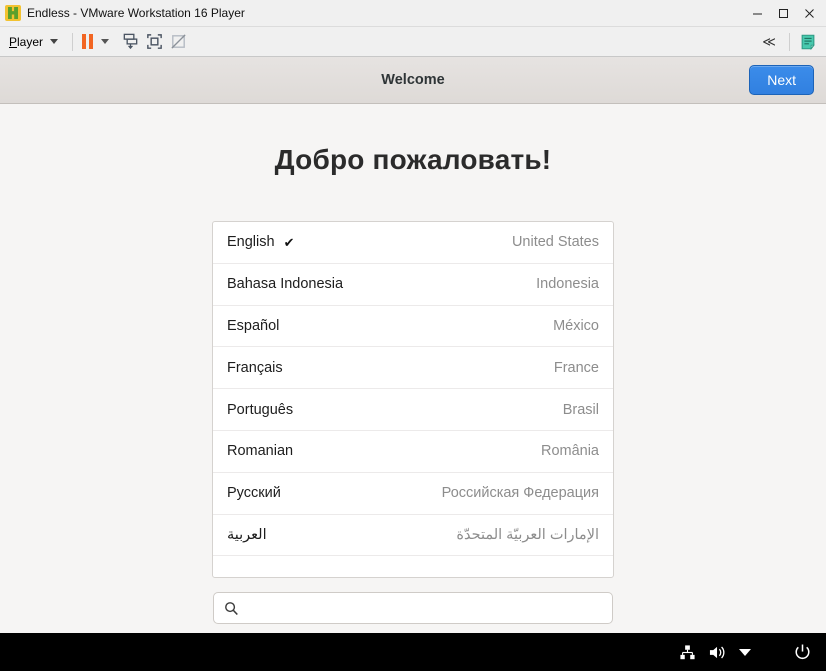 This screenshot has width=826, height=671. Describe the element at coordinates (84, 41) in the screenshot. I see `pause-icon-bar-left` at that location.